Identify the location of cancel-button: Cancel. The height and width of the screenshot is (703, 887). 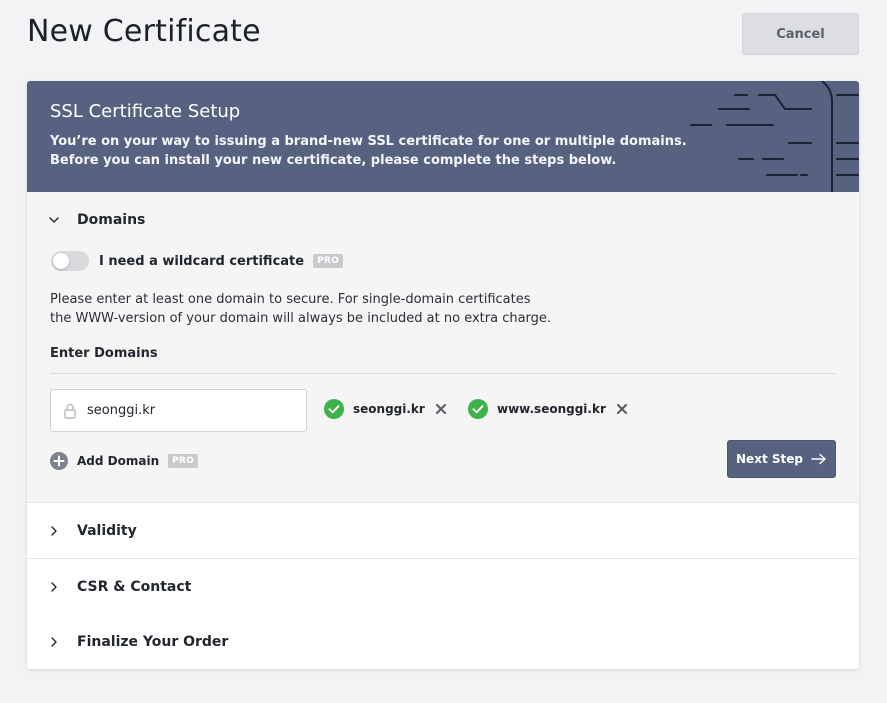
(800, 34).